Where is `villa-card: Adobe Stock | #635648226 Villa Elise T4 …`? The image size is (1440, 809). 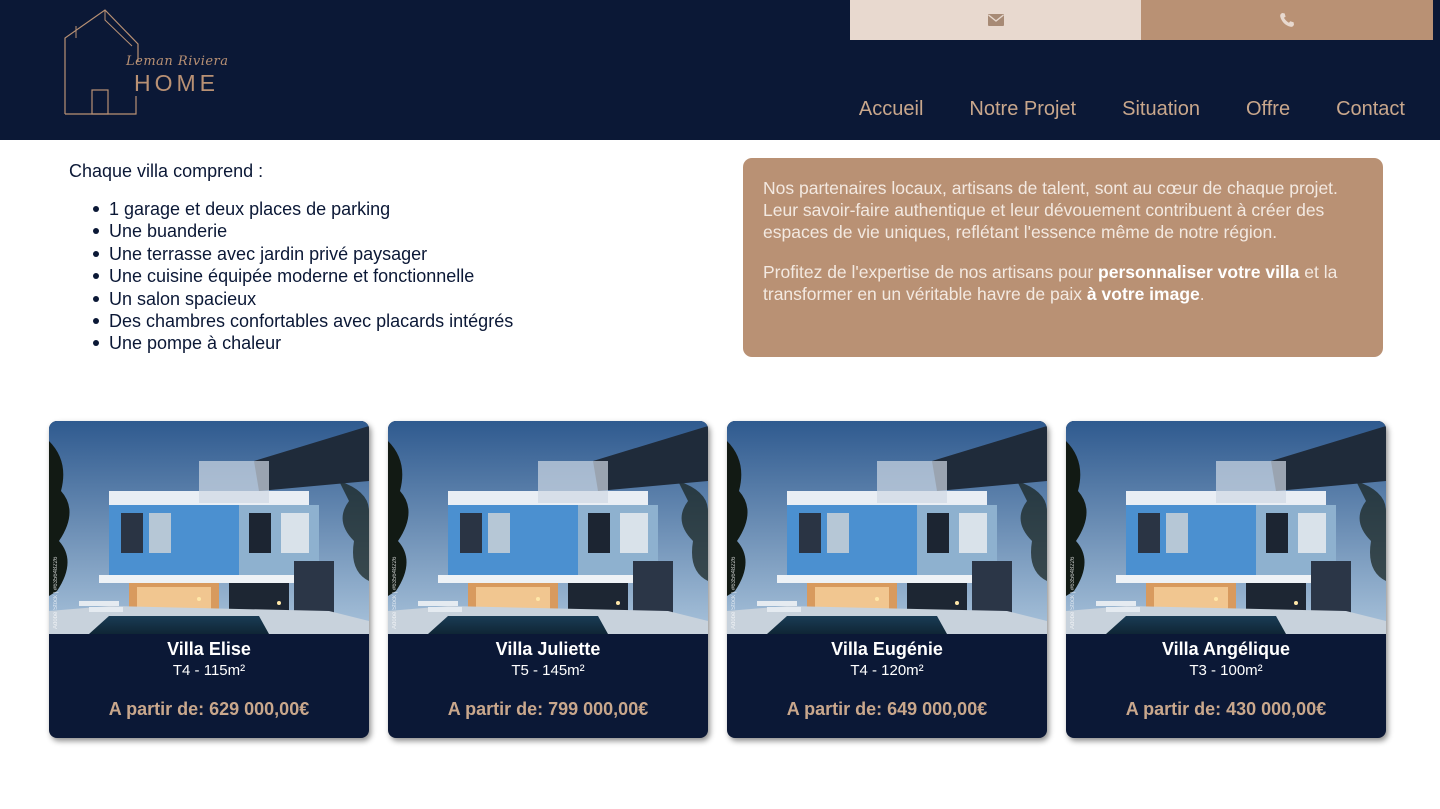
villa-card: Adobe Stock | #635648226 Villa Elise T4 … is located at coordinates (209, 579).